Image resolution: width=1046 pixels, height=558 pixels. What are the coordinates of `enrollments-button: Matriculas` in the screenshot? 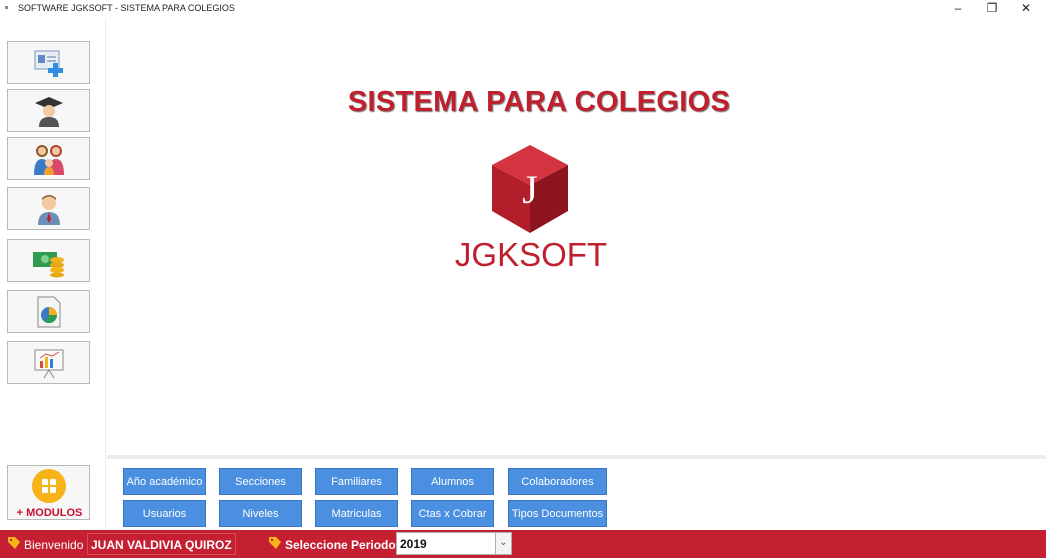 It's located at (356, 513).